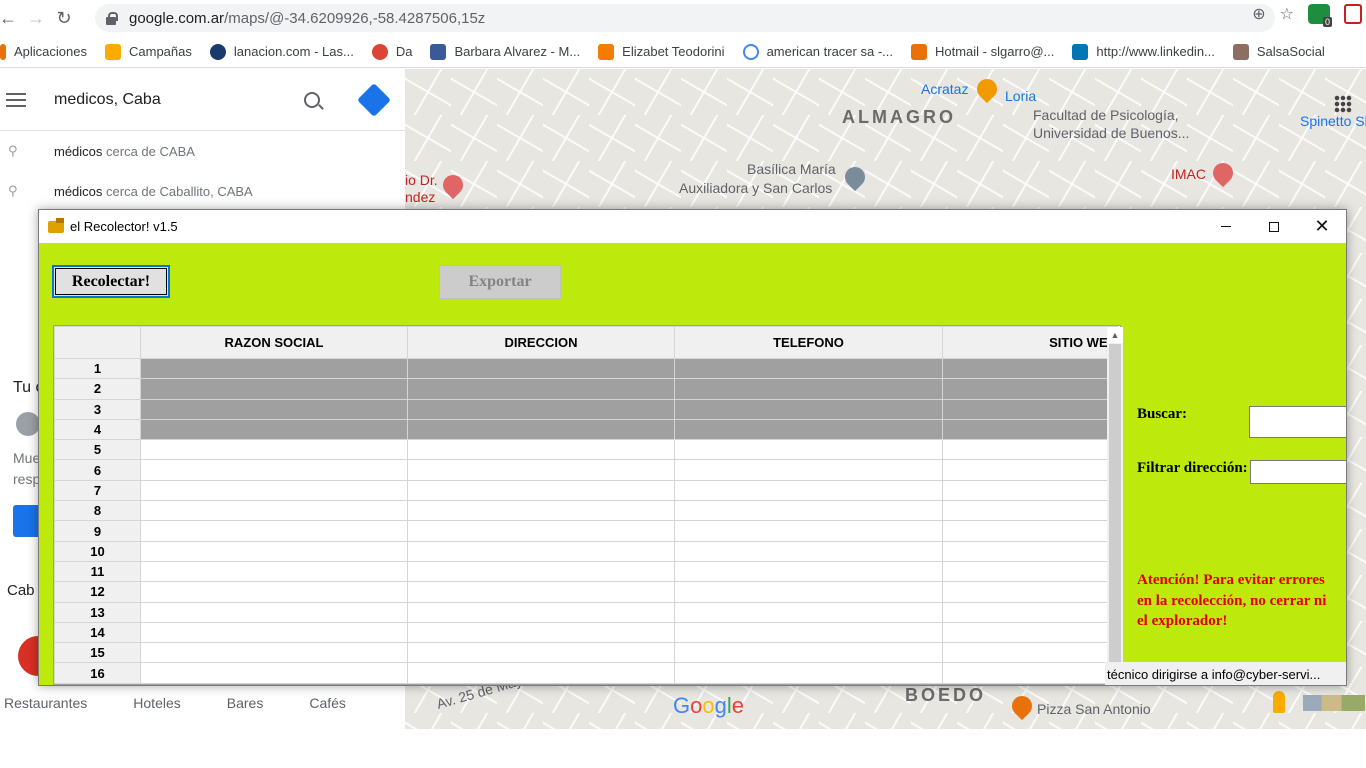 This screenshot has width=1366, height=768. Describe the element at coordinates (274, 342) in the screenshot. I see `column-header-razon-social: RAZON SOCIAL` at that location.